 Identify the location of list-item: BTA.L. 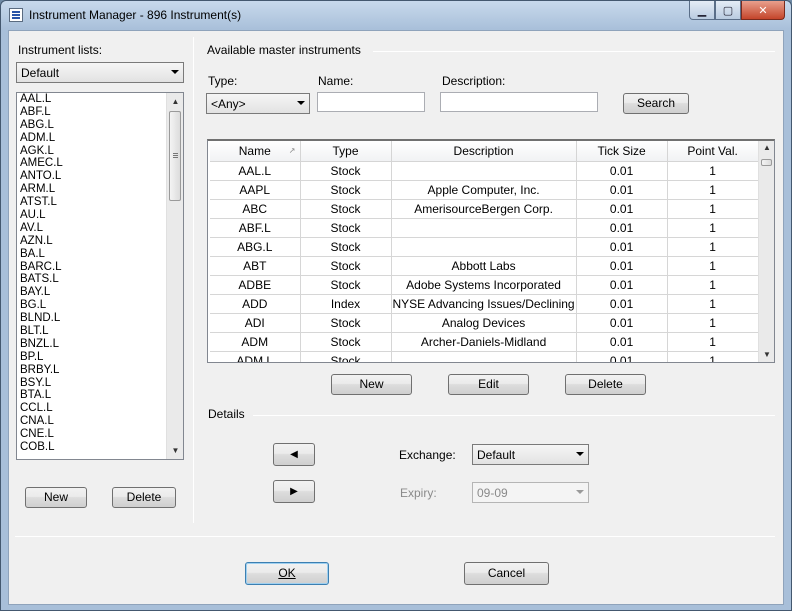
(100, 395).